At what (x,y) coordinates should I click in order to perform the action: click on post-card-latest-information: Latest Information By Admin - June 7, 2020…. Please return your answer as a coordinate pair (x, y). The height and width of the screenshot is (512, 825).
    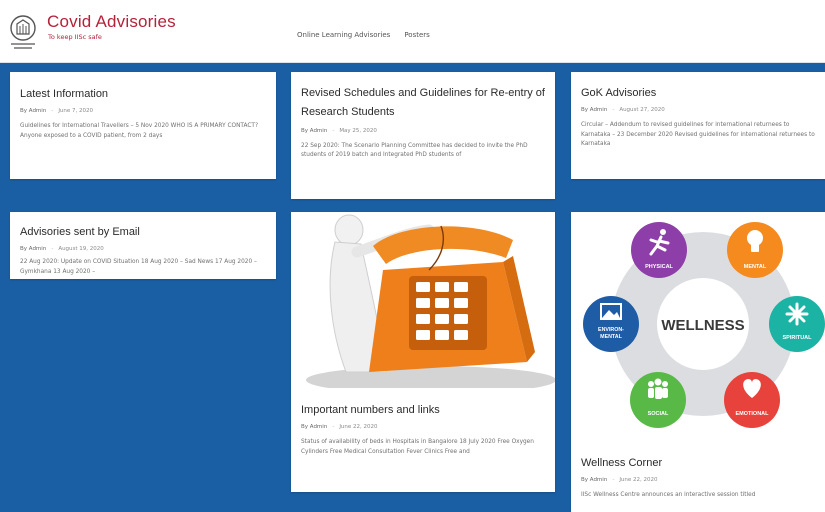
    Looking at the image, I should click on (143, 125).